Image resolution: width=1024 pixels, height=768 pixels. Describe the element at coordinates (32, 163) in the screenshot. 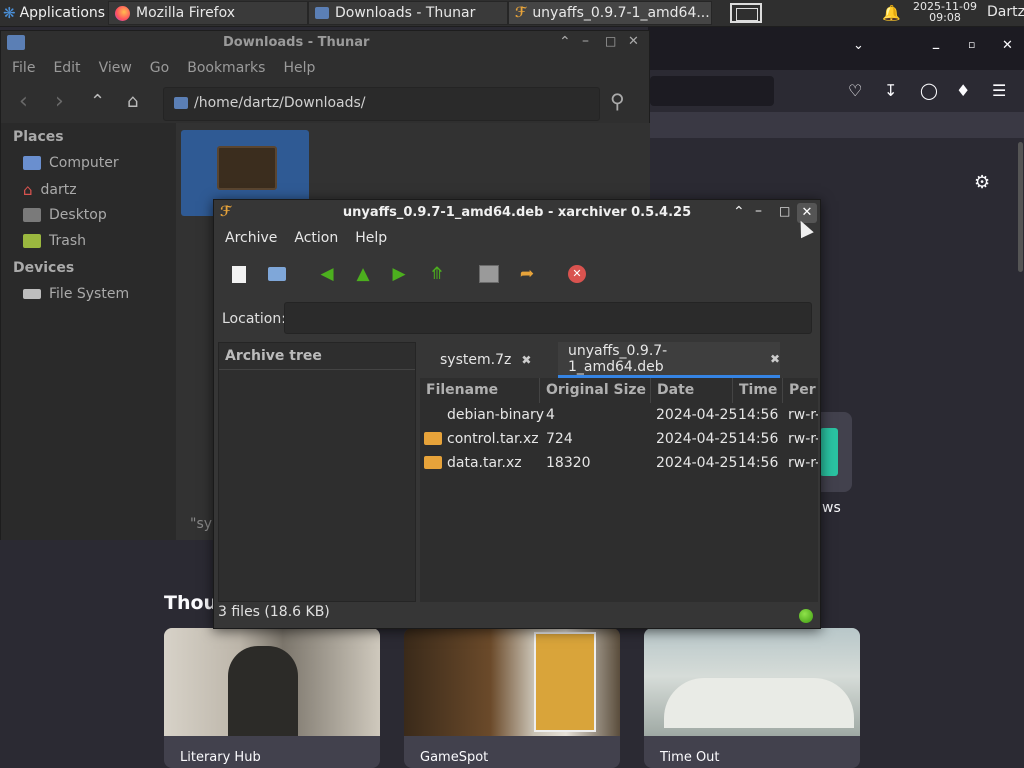

I see `computer-icon` at that location.